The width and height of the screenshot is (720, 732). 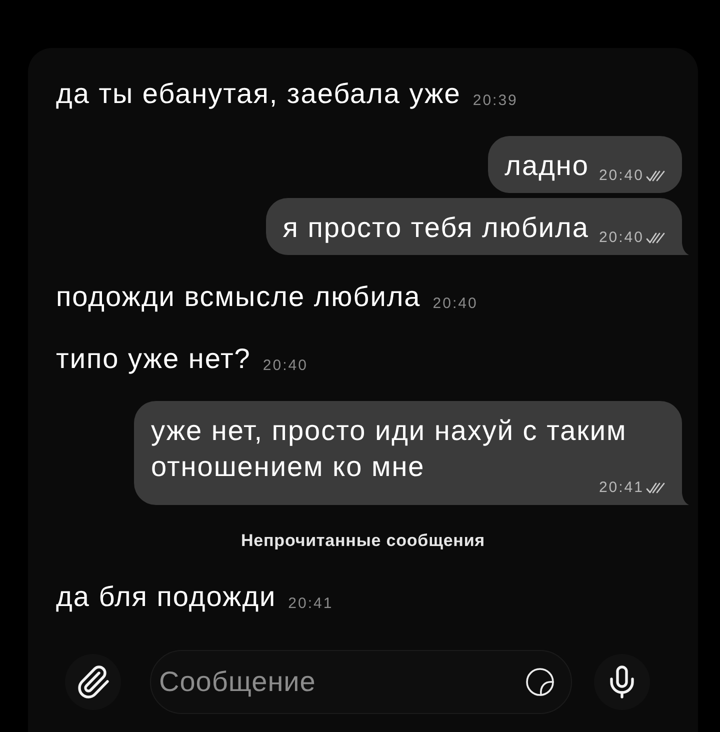 I want to click on message-text: подожди всмысле любила, so click(x=238, y=297).